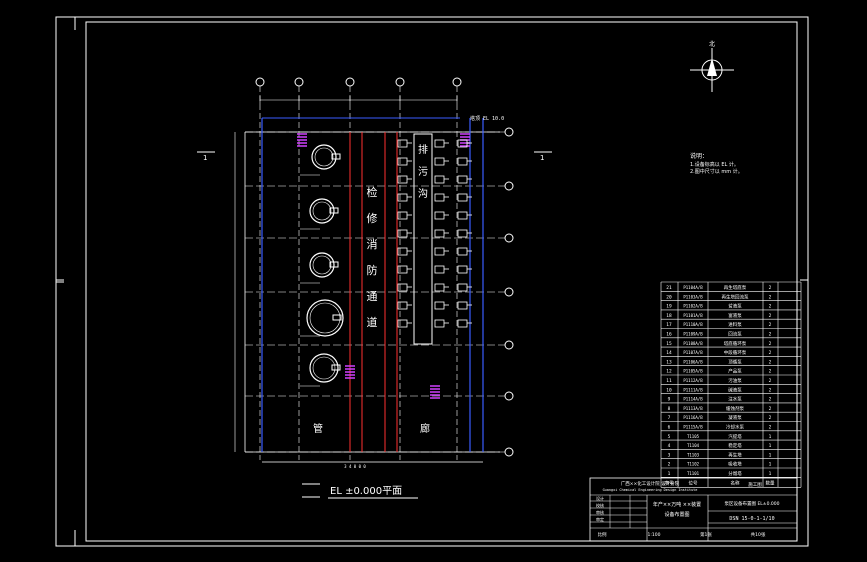  What do you see at coordinates (770, 482) in the screenshot?
I see `eq-header-qty: 数量` at bounding box center [770, 482].